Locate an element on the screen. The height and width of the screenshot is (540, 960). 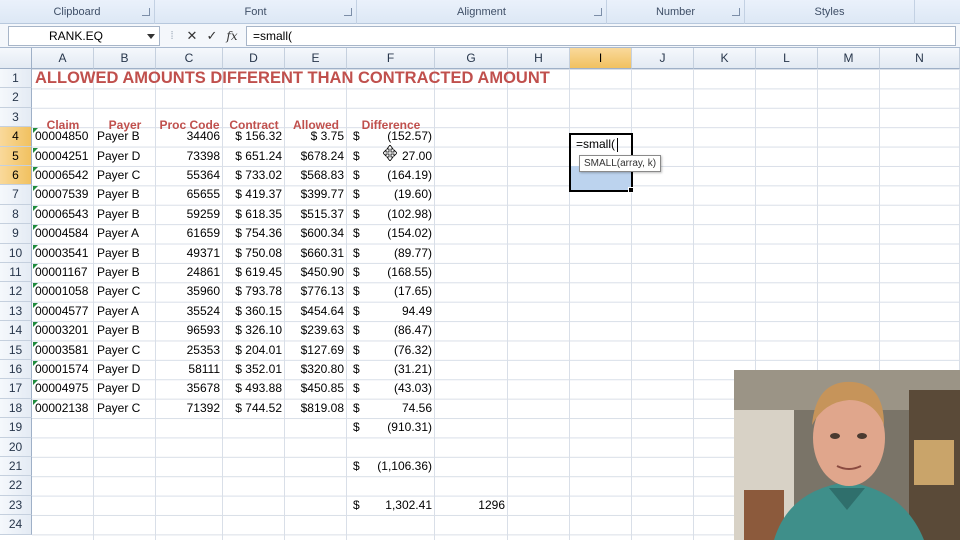
cell-proc-code: 25353 is located at coordinates (189, 350).